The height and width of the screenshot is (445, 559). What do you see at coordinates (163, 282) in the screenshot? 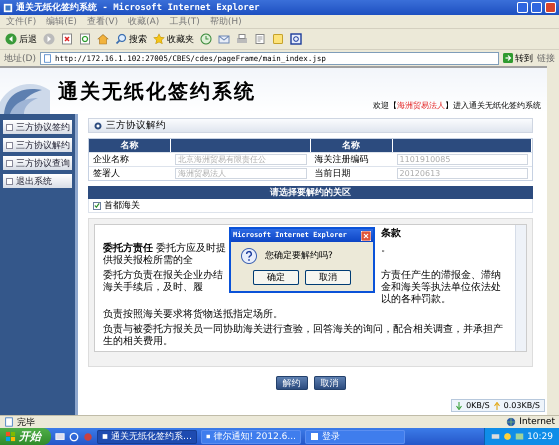
I see `terms-text: 委托方负责在报关企业办结海关手续后，及时、履` at bounding box center [163, 282].